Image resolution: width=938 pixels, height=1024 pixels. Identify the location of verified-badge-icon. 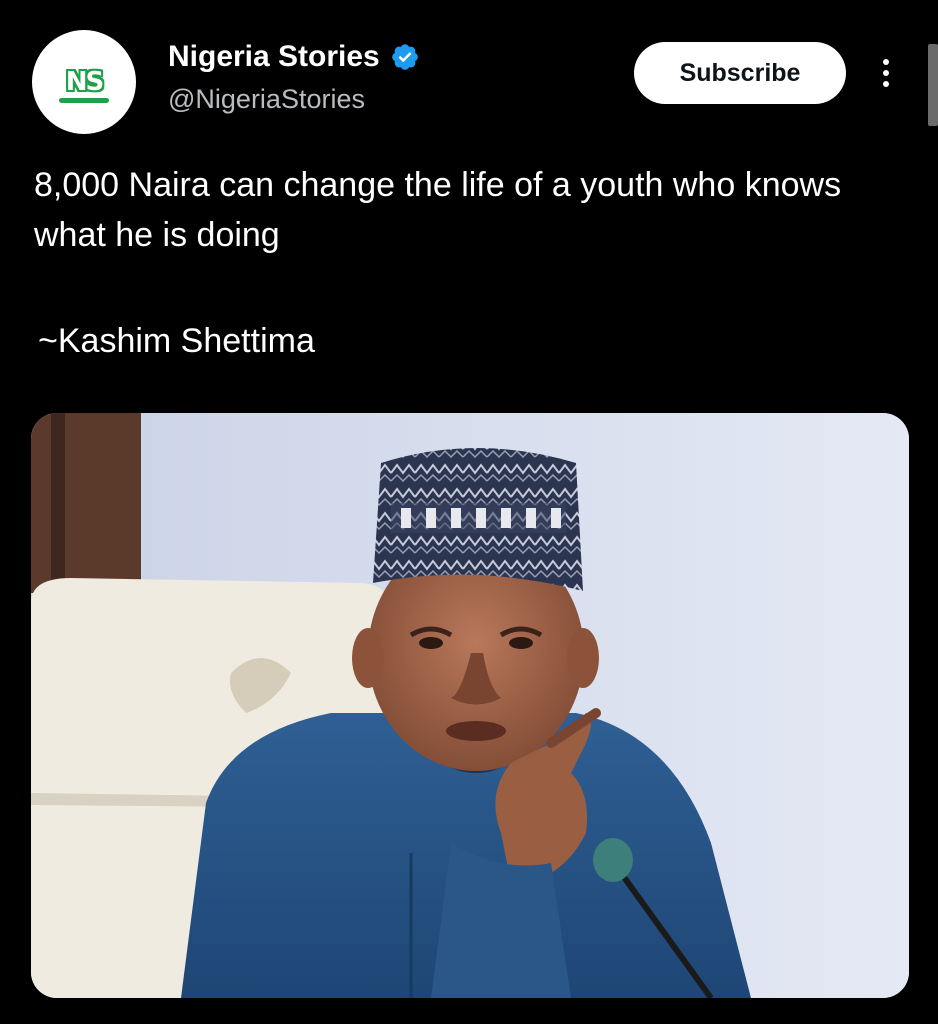
(404, 57).